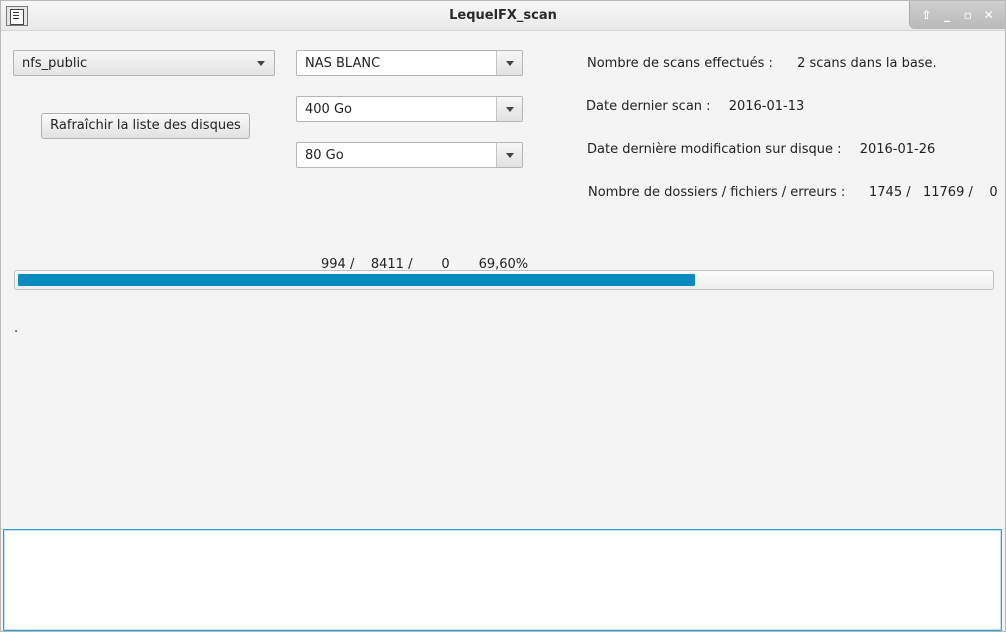 The height and width of the screenshot is (632, 1006). Describe the element at coordinates (396, 155) in the screenshot. I see `size-combo-2-value: 80 Go` at that location.